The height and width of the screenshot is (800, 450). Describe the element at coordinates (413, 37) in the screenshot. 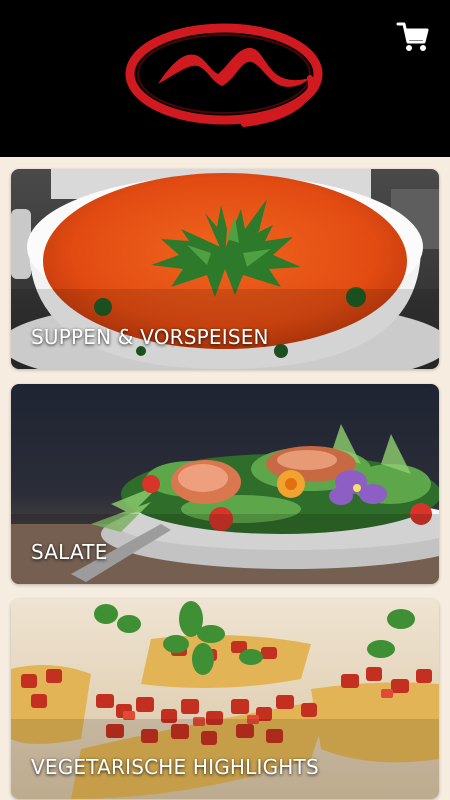

I see `shopping-cart-icon` at that location.